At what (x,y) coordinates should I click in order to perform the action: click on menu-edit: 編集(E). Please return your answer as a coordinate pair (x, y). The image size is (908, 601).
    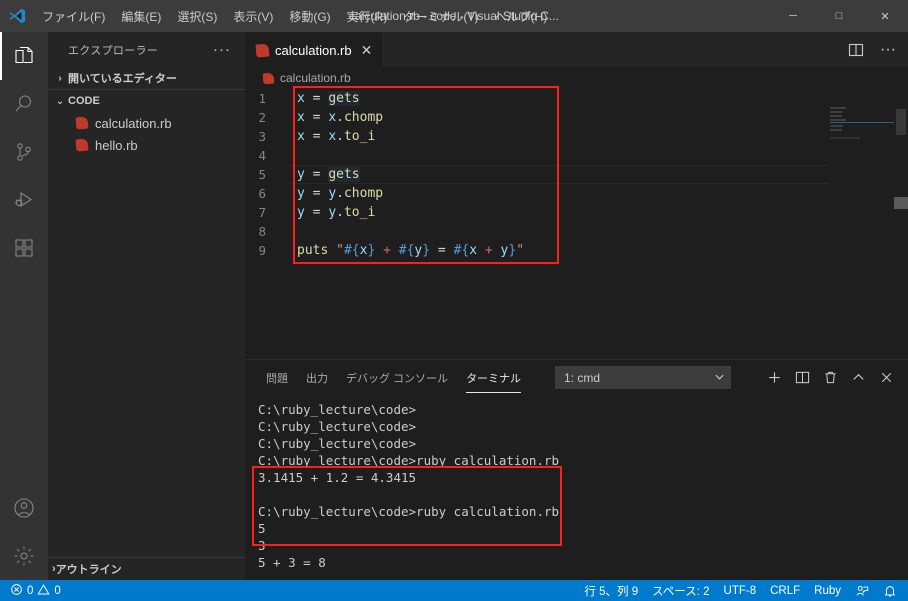
    Looking at the image, I should click on (141, 16).